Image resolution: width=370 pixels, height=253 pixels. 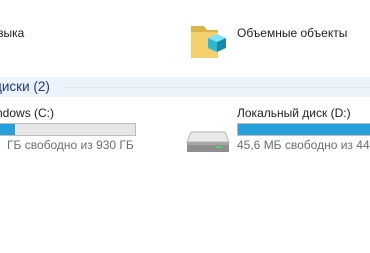 I want to click on folder-item-3d-objects: Объемные объекты, so click(x=273, y=39).